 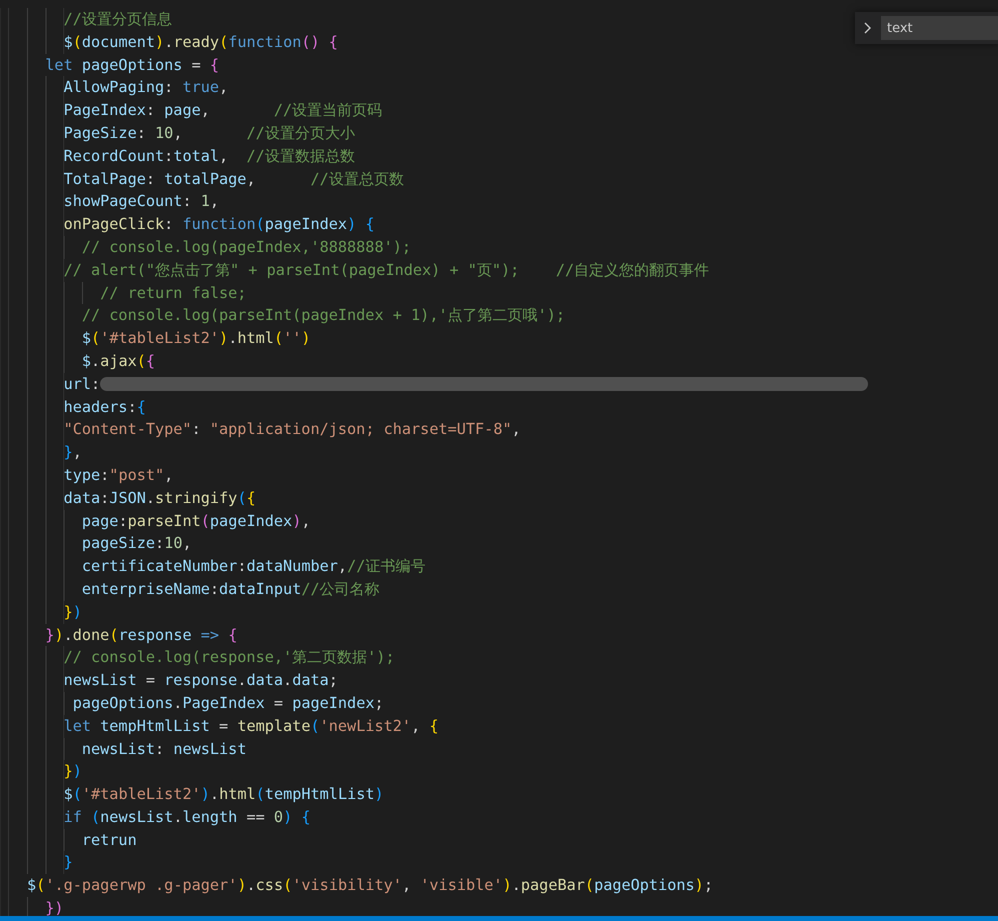 I want to click on code-line: // alert("您点击了第" + parseInt(pageIndex) + "页"); //自定义您的翻页事件, so click(x=387, y=270).